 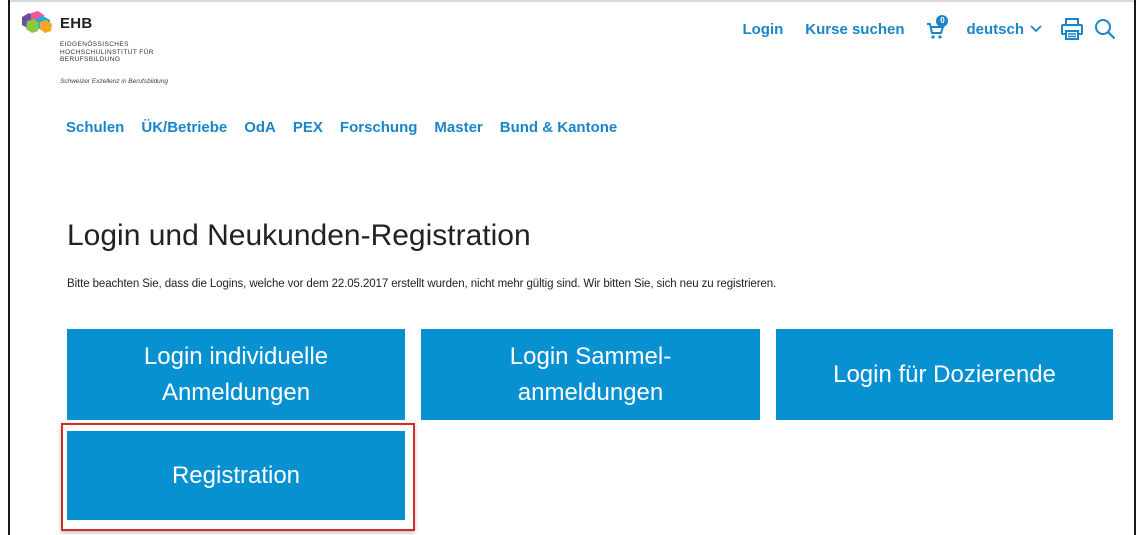 I want to click on tile-label: Registration, so click(x=236, y=475).